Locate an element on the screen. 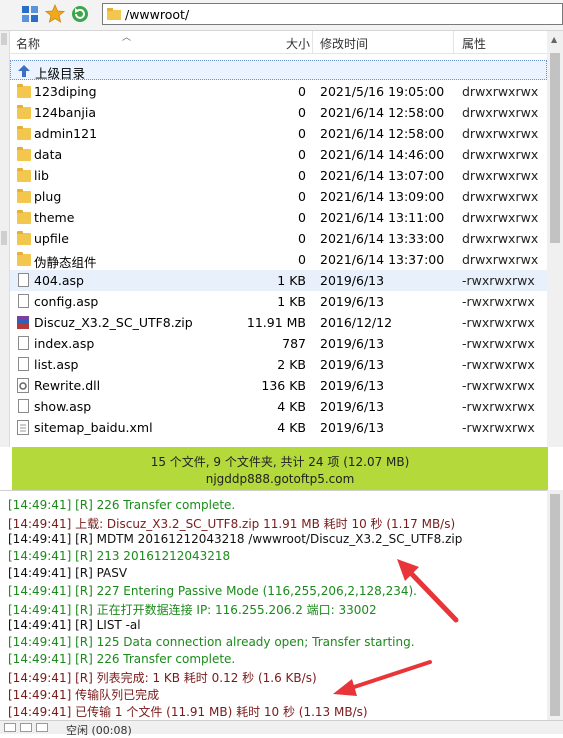 This screenshot has height=738, width=563. file-row: plug 0 2021/6/14 13:09:00 drwxrwxrwx is located at coordinates (278, 196).